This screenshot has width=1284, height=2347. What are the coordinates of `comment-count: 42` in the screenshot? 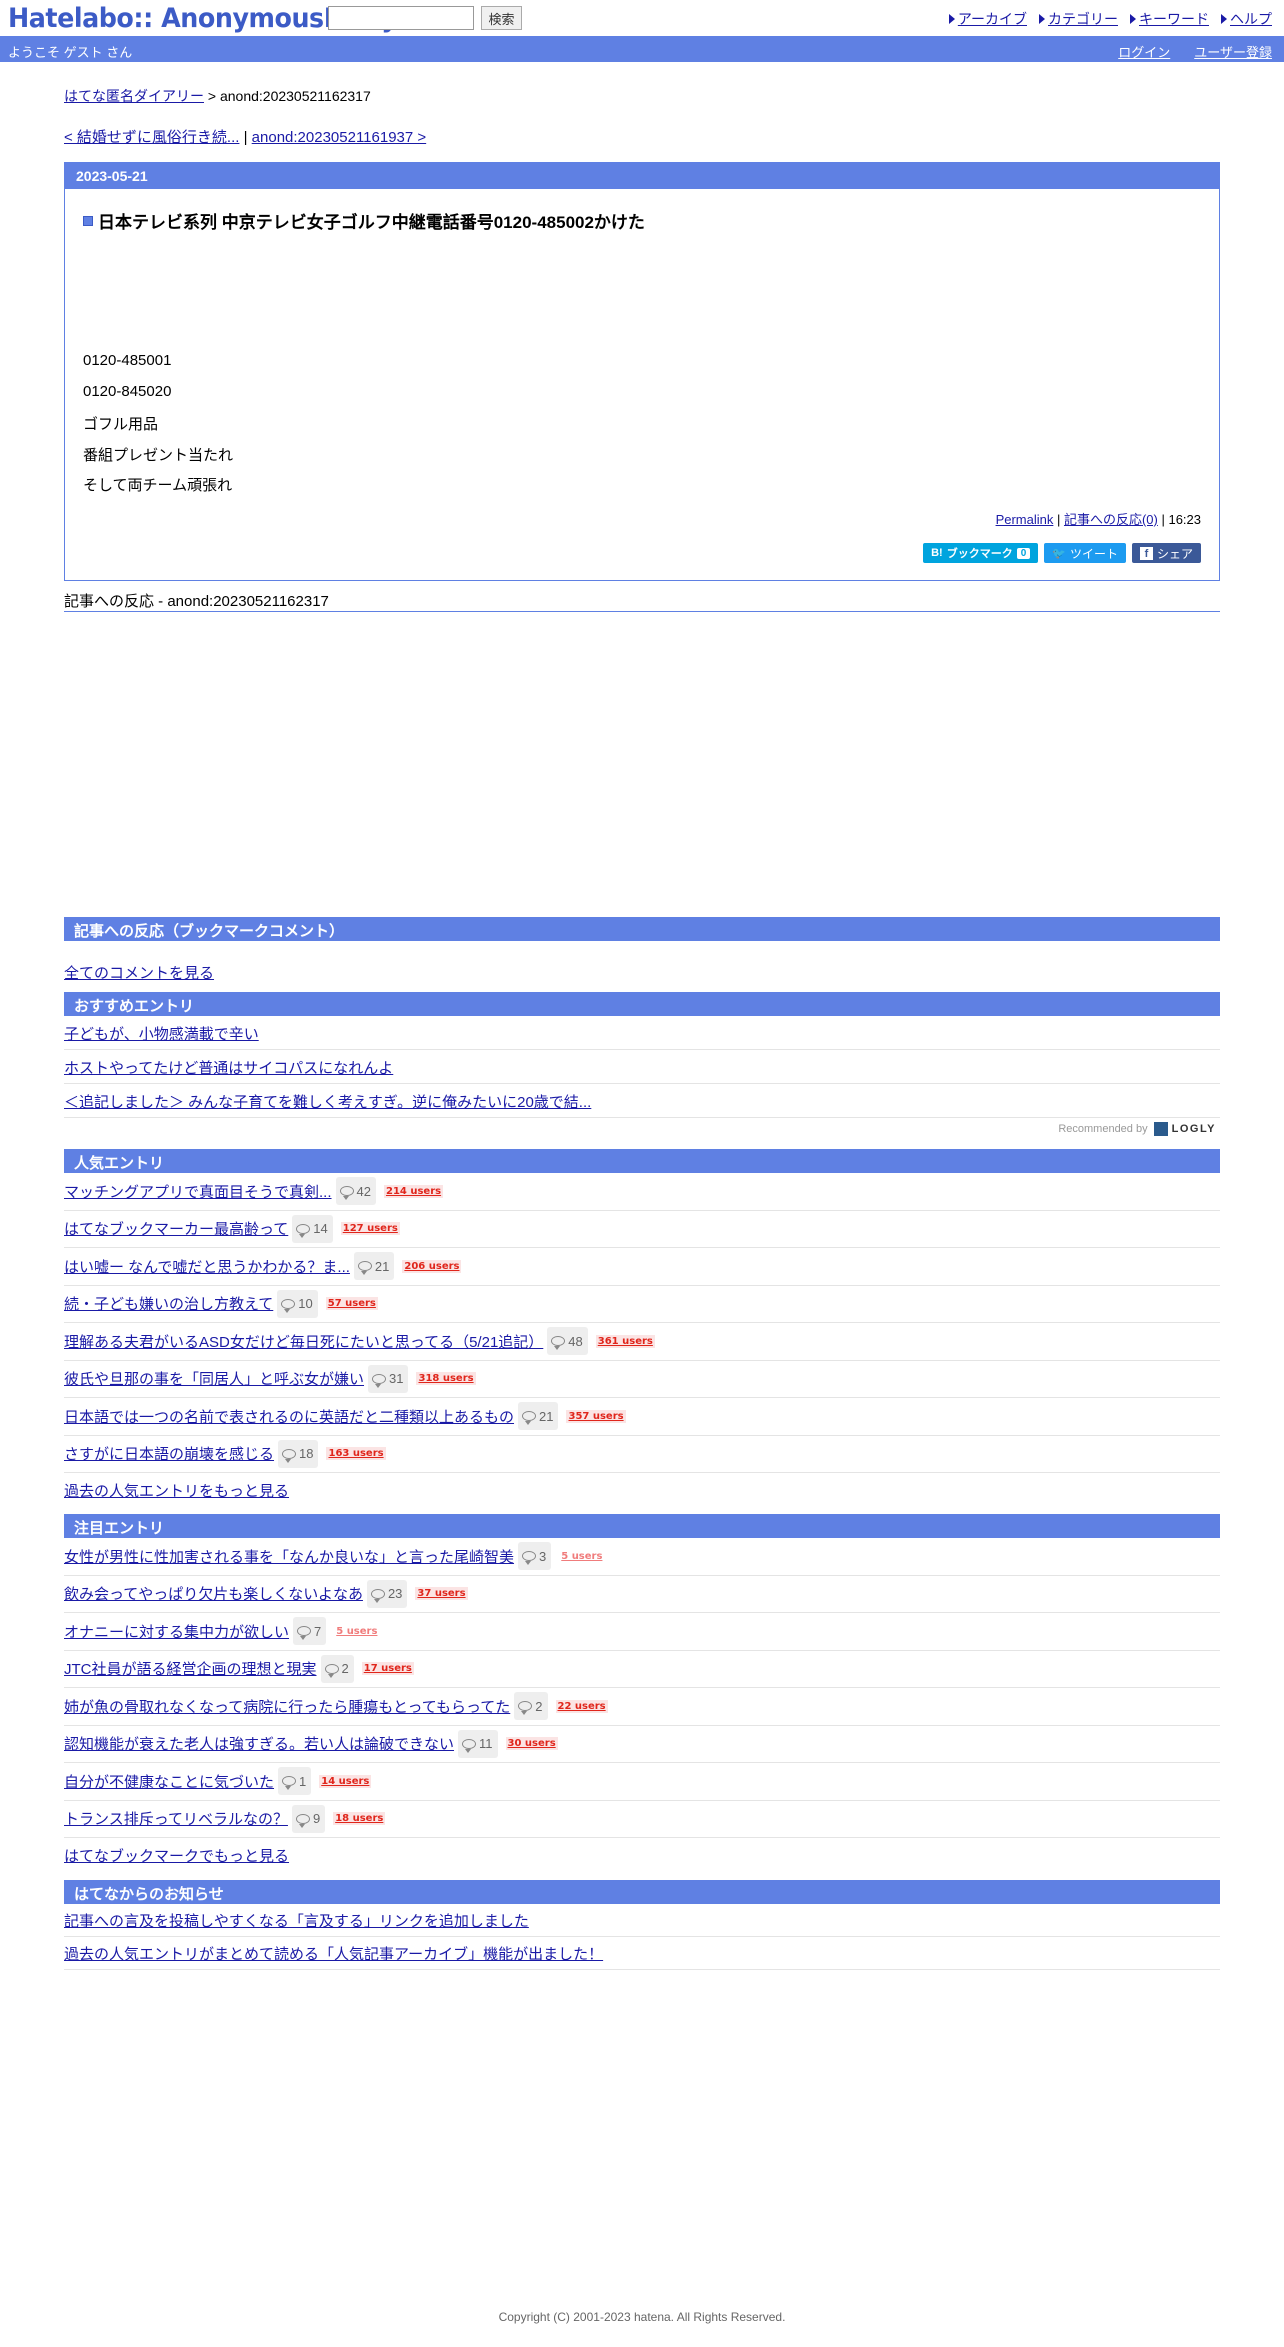 It's located at (355, 1191).